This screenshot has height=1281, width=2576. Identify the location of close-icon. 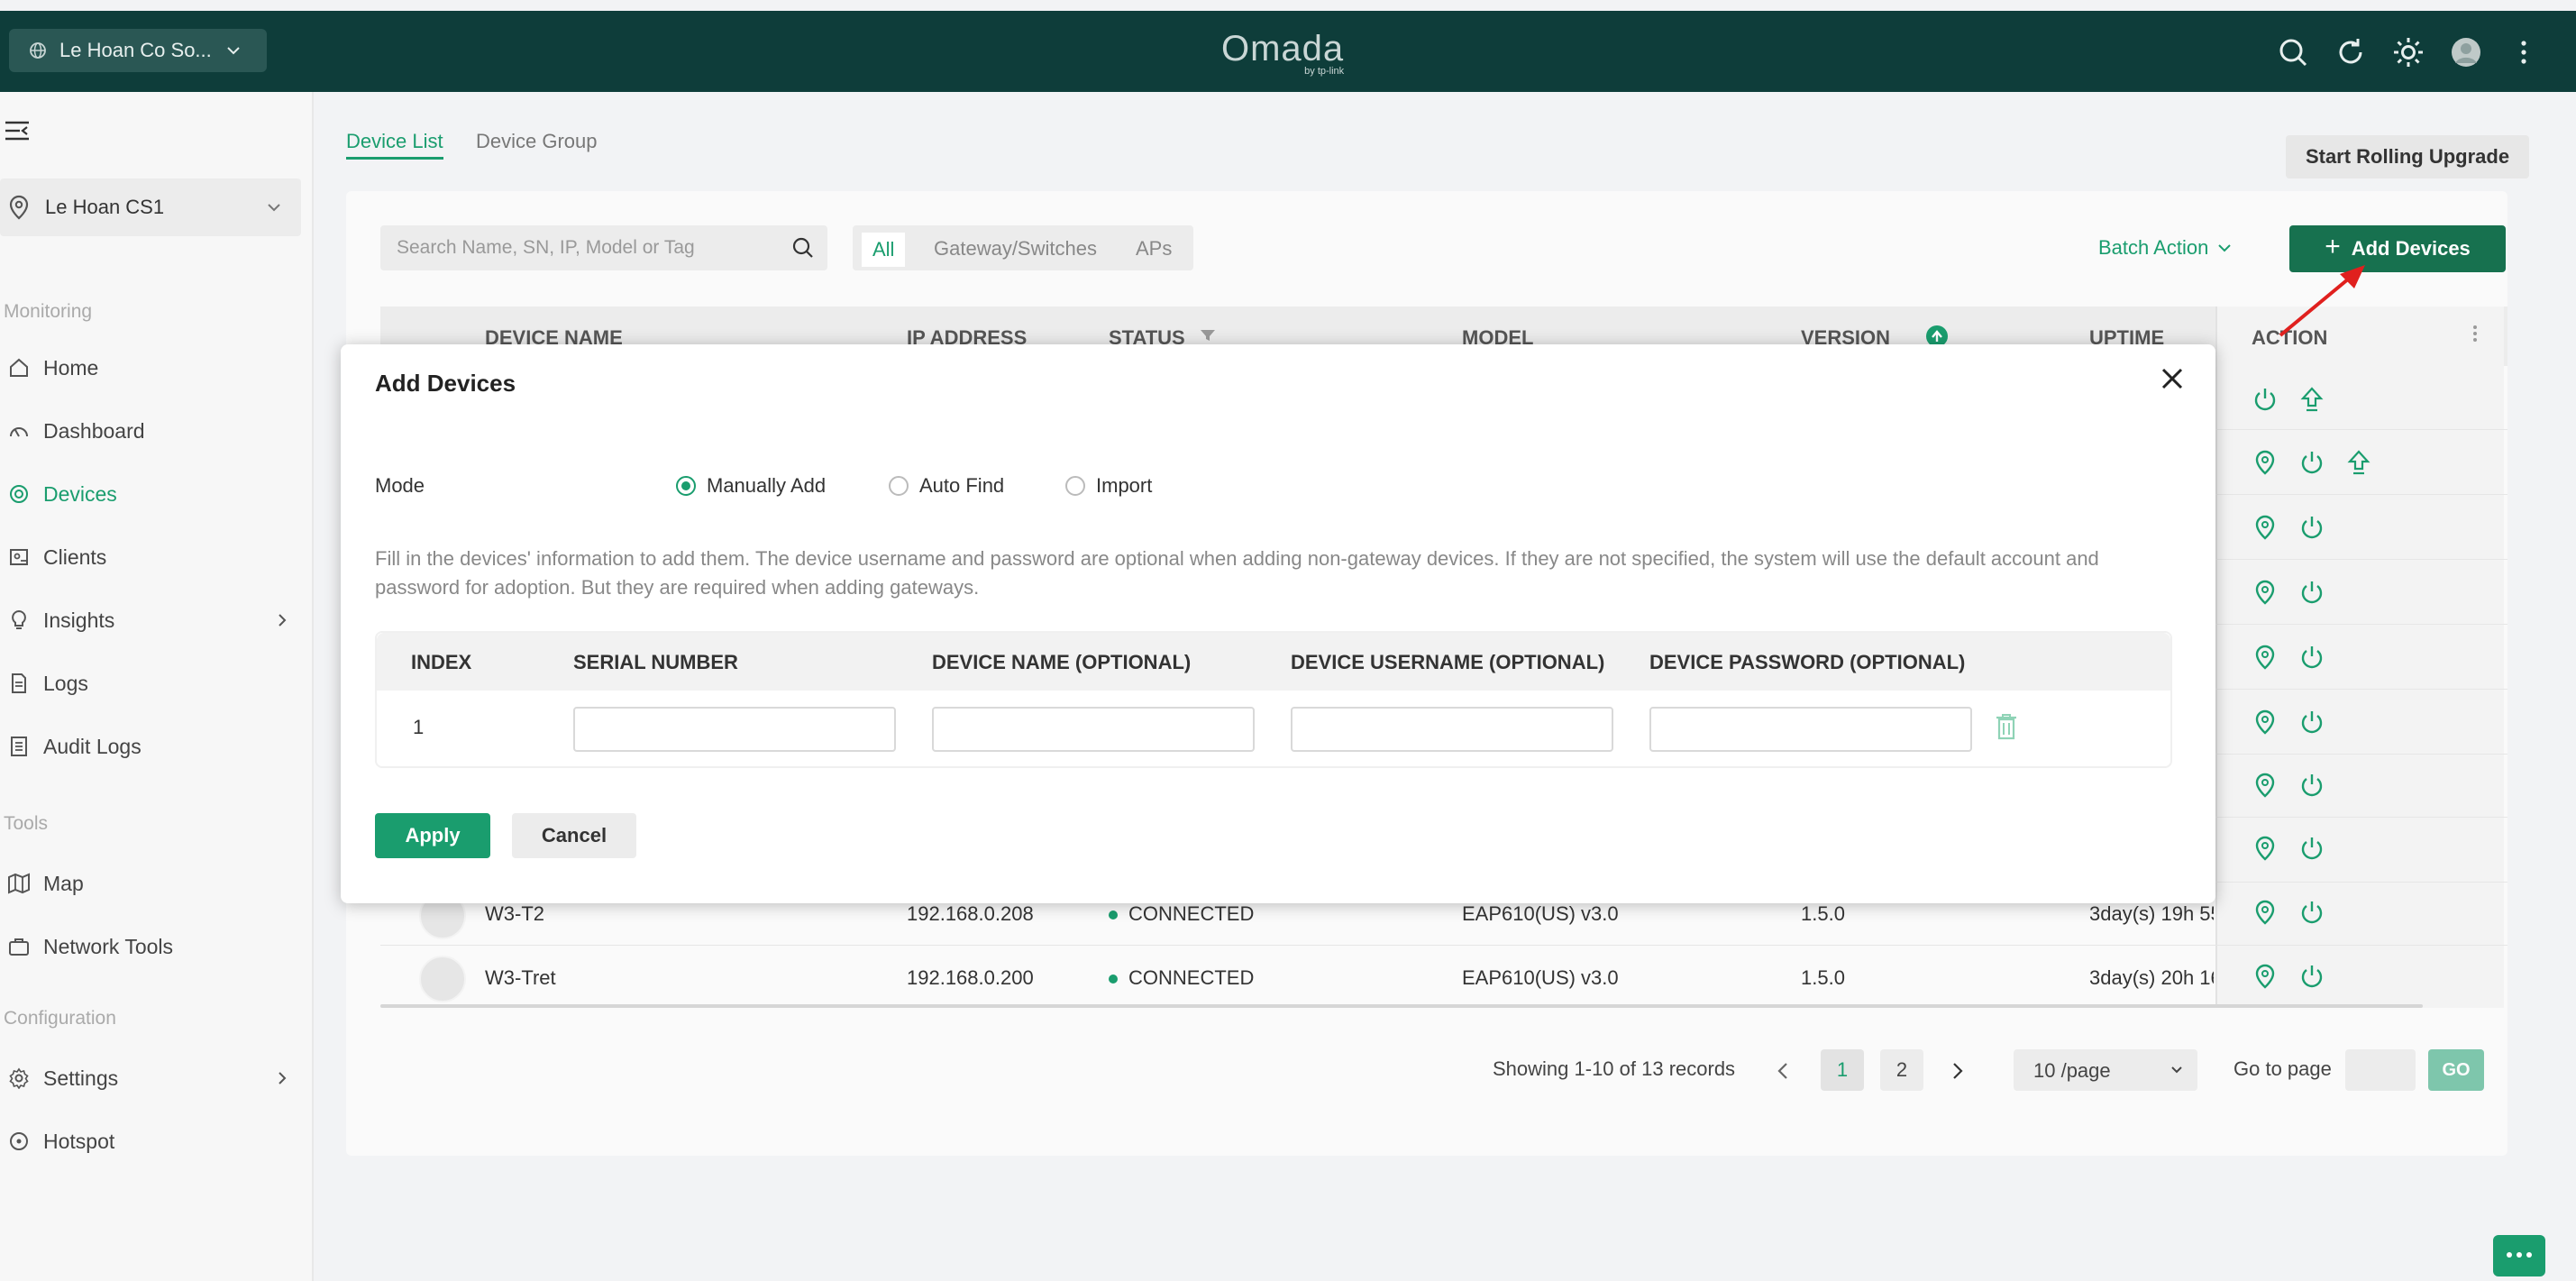
(2172, 378).